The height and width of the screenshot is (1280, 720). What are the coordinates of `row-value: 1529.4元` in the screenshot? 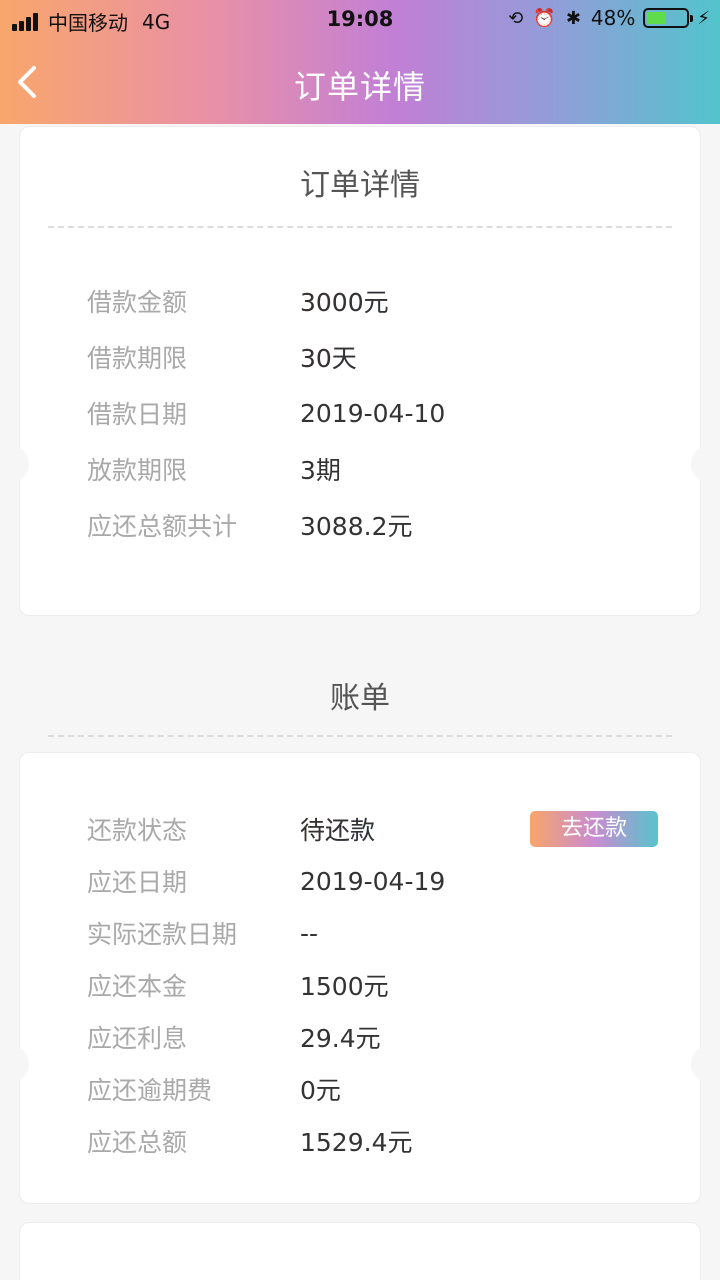 It's located at (356, 1142).